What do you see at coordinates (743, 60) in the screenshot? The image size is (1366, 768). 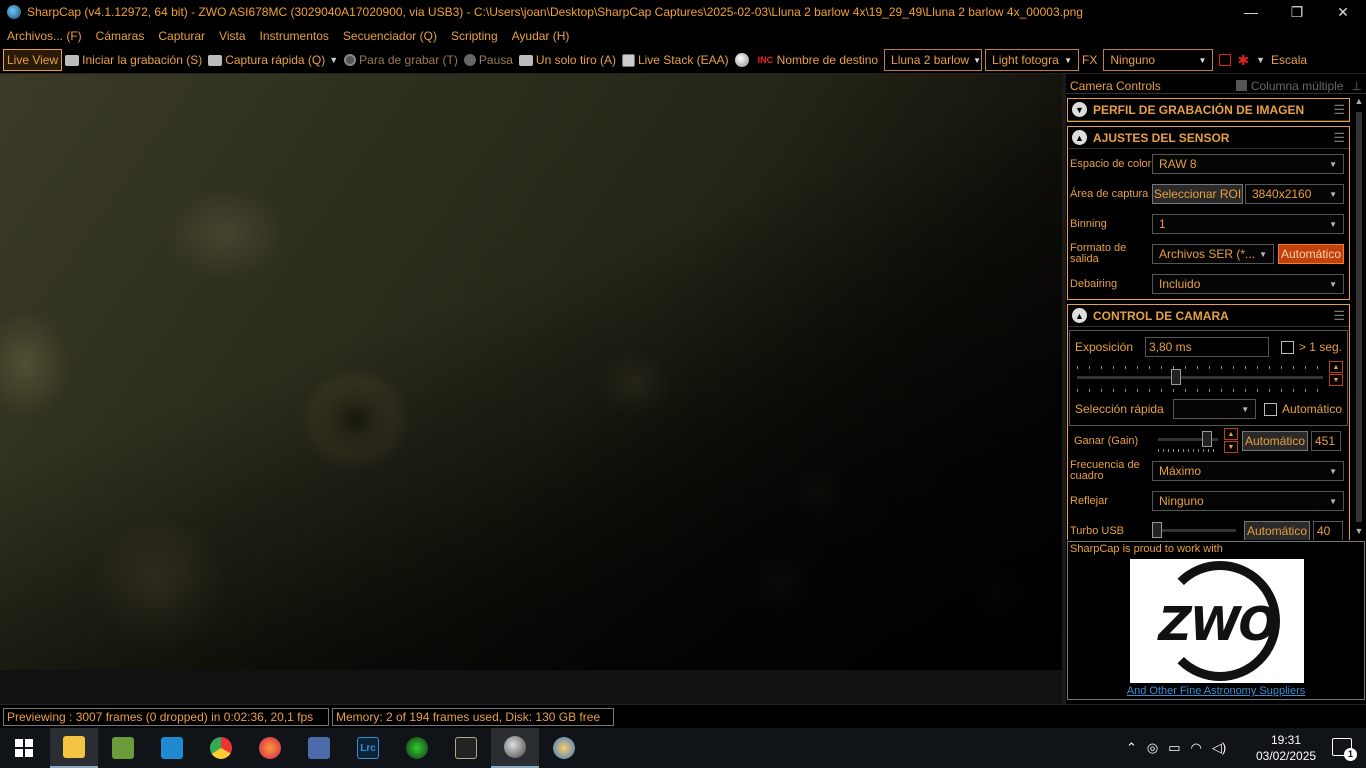 I see `moon-button` at bounding box center [743, 60].